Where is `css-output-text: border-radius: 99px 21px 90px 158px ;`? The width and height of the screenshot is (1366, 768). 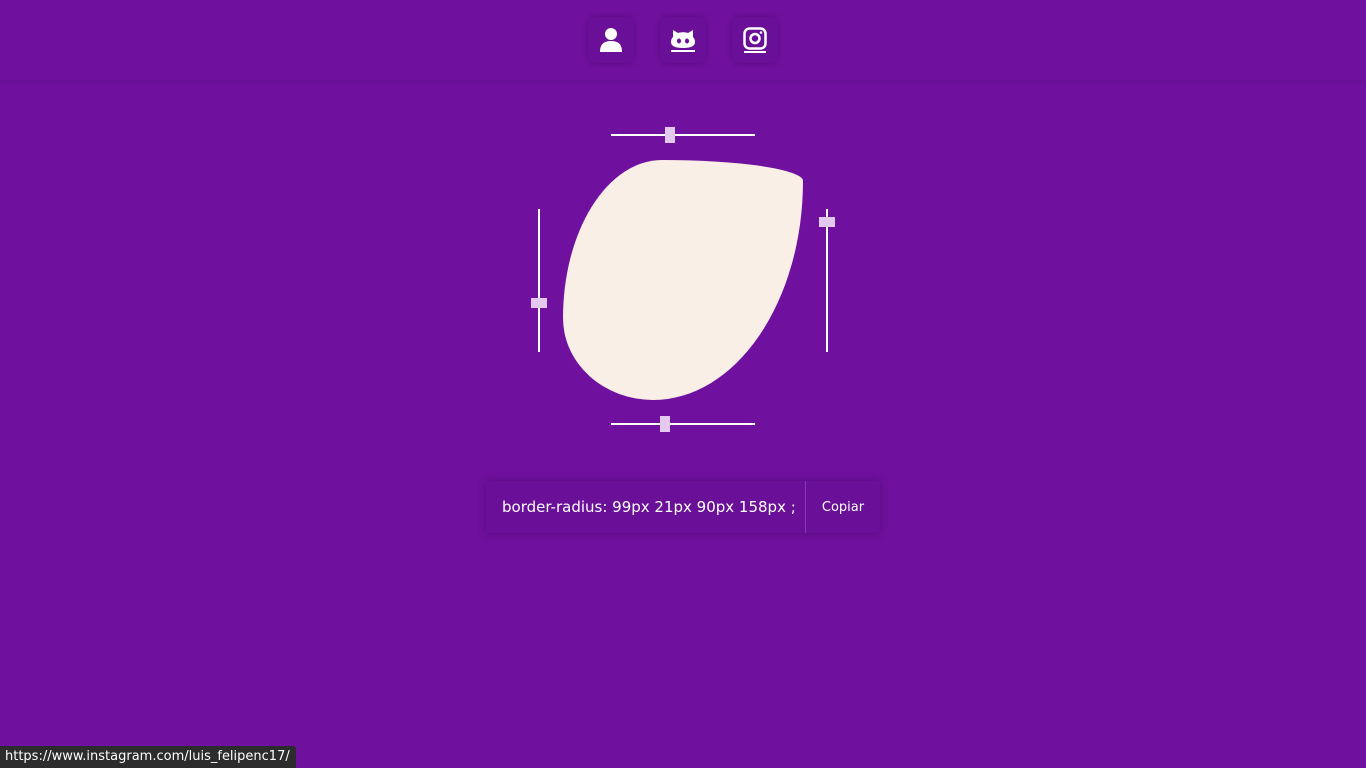
css-output-text: border-radius: 99px 21px 90px 158px ; is located at coordinates (649, 507).